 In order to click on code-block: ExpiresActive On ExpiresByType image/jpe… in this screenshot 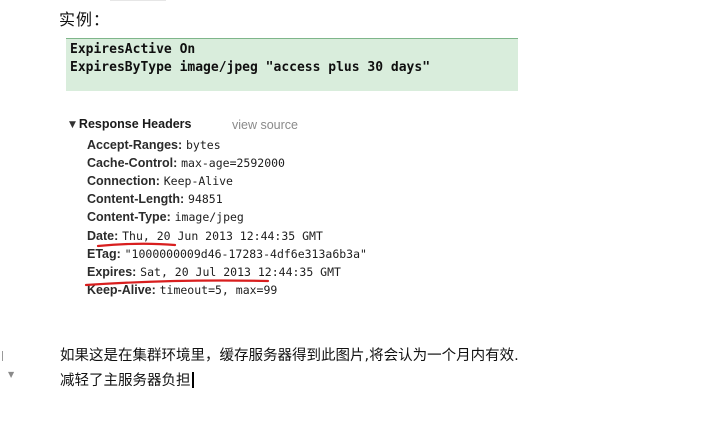, I will do `click(292, 64)`.